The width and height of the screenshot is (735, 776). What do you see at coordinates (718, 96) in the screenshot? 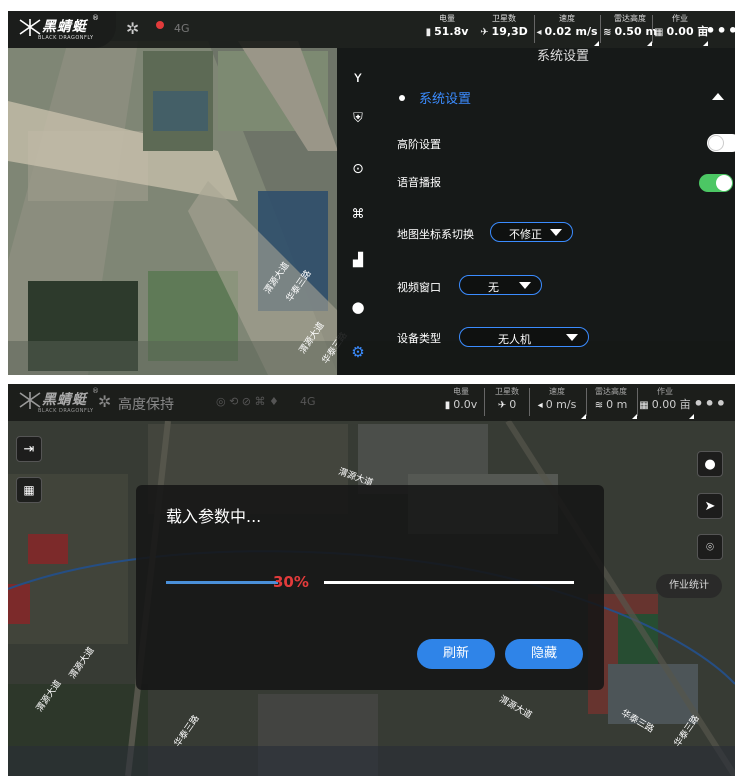
I see `collapse-arrow-icon` at bounding box center [718, 96].